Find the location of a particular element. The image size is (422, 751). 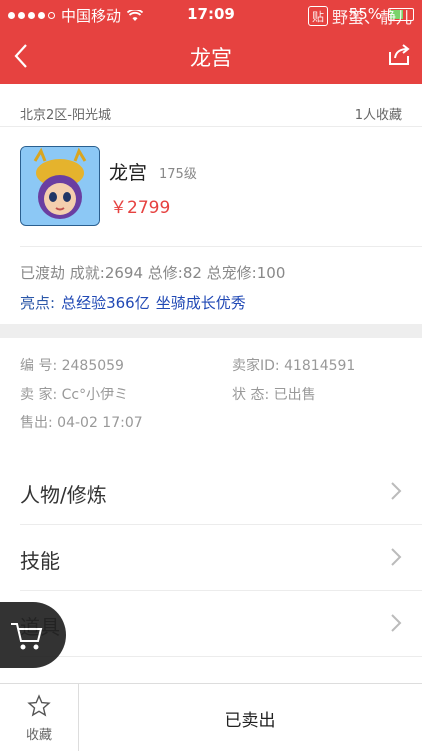

character-portrait-icon is located at coordinates (60, 186).